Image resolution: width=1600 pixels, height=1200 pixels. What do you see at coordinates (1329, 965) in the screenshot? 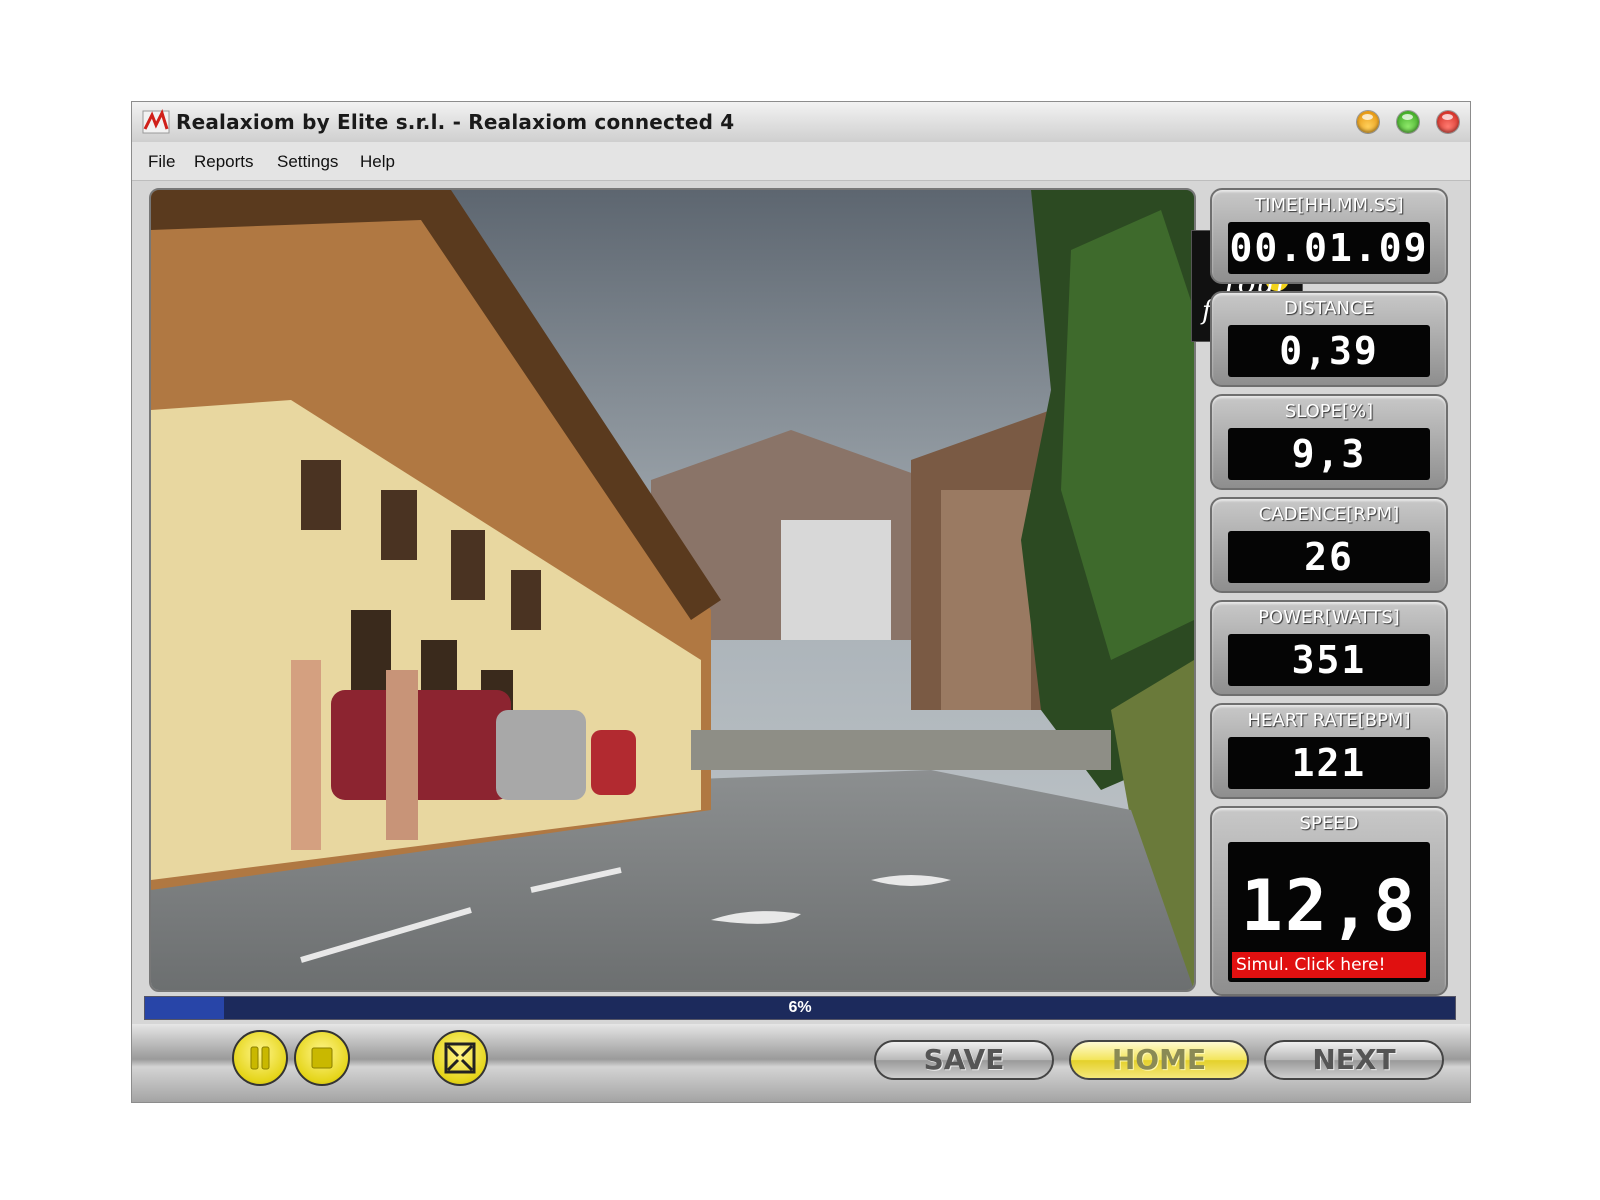
I see `simulation-button: Simul. Click here!` at bounding box center [1329, 965].